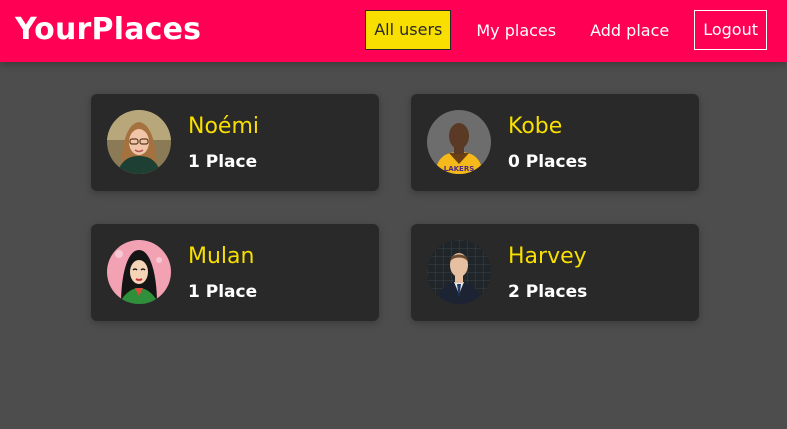 This screenshot has width=787, height=429. Describe the element at coordinates (408, 30) in the screenshot. I see `nav-all-users: All users` at that location.